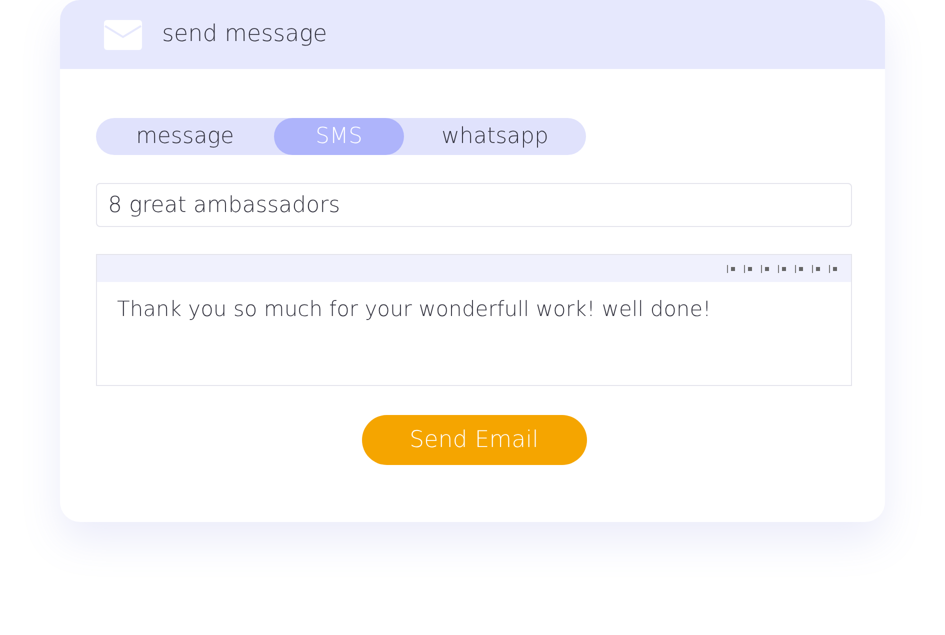 The image size is (945, 635). What do you see at coordinates (495, 136) in the screenshot?
I see `tab: whatsapp` at bounding box center [495, 136].